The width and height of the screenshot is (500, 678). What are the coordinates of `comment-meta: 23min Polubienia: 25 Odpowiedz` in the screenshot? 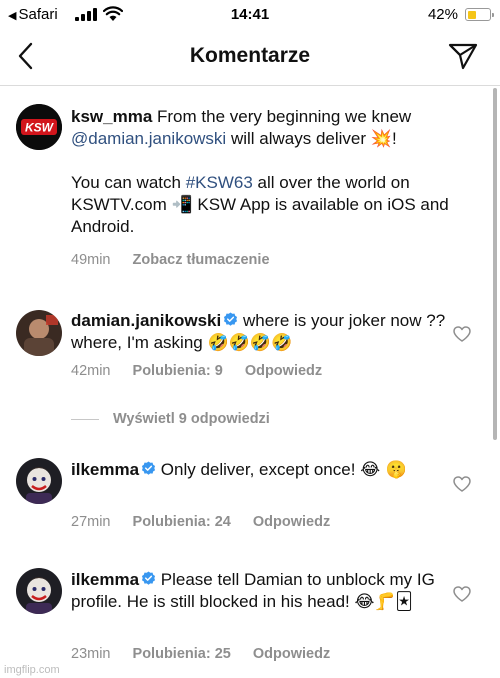 It's located at (209, 654).